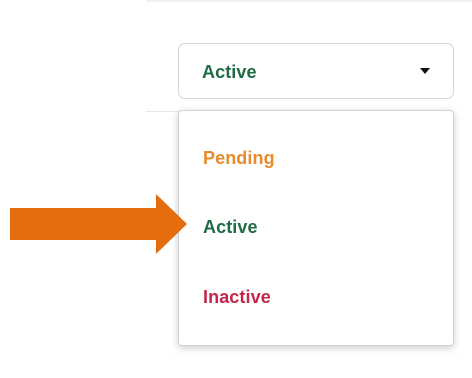 The height and width of the screenshot is (378, 472). What do you see at coordinates (237, 297) in the screenshot?
I see `dropdown-option-inactive: Inactive` at bounding box center [237, 297].